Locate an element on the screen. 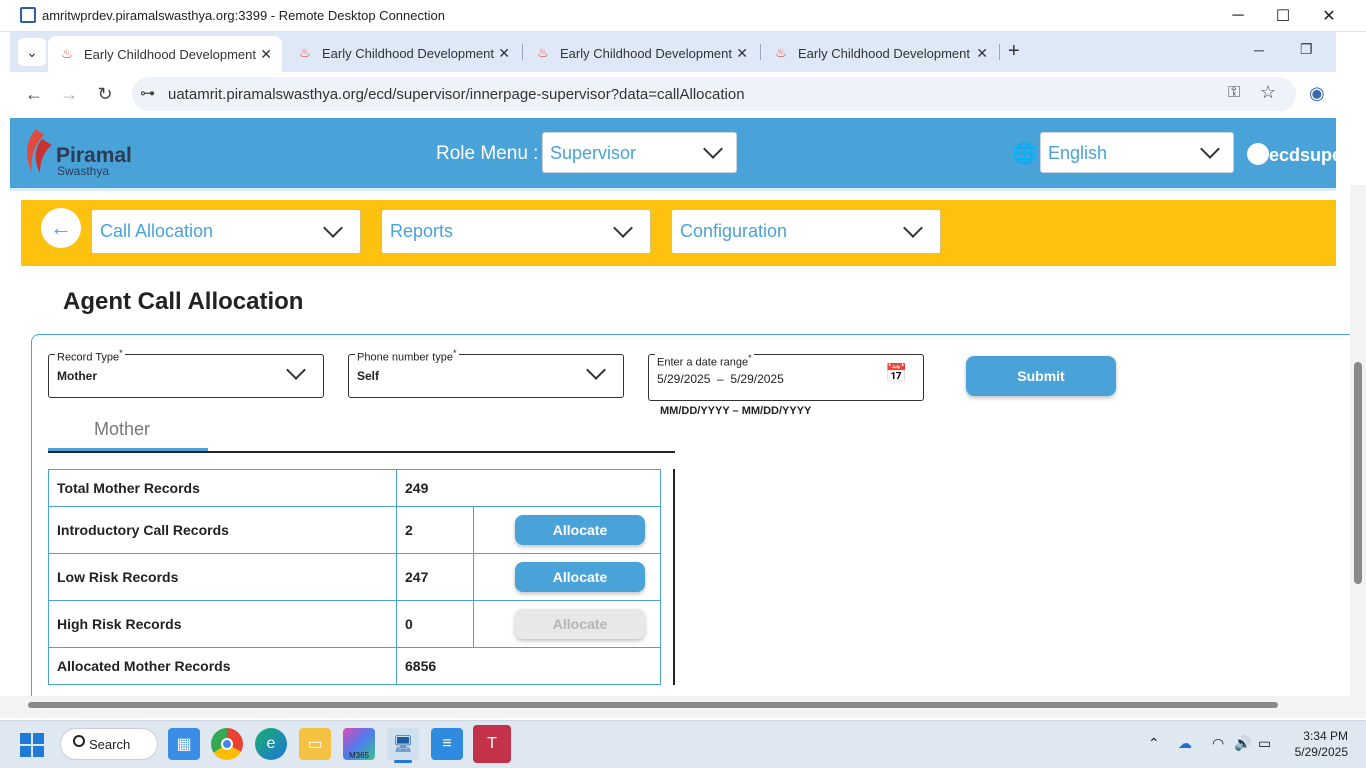  table-row: High Risk Records 0 Allocate is located at coordinates (354, 624).